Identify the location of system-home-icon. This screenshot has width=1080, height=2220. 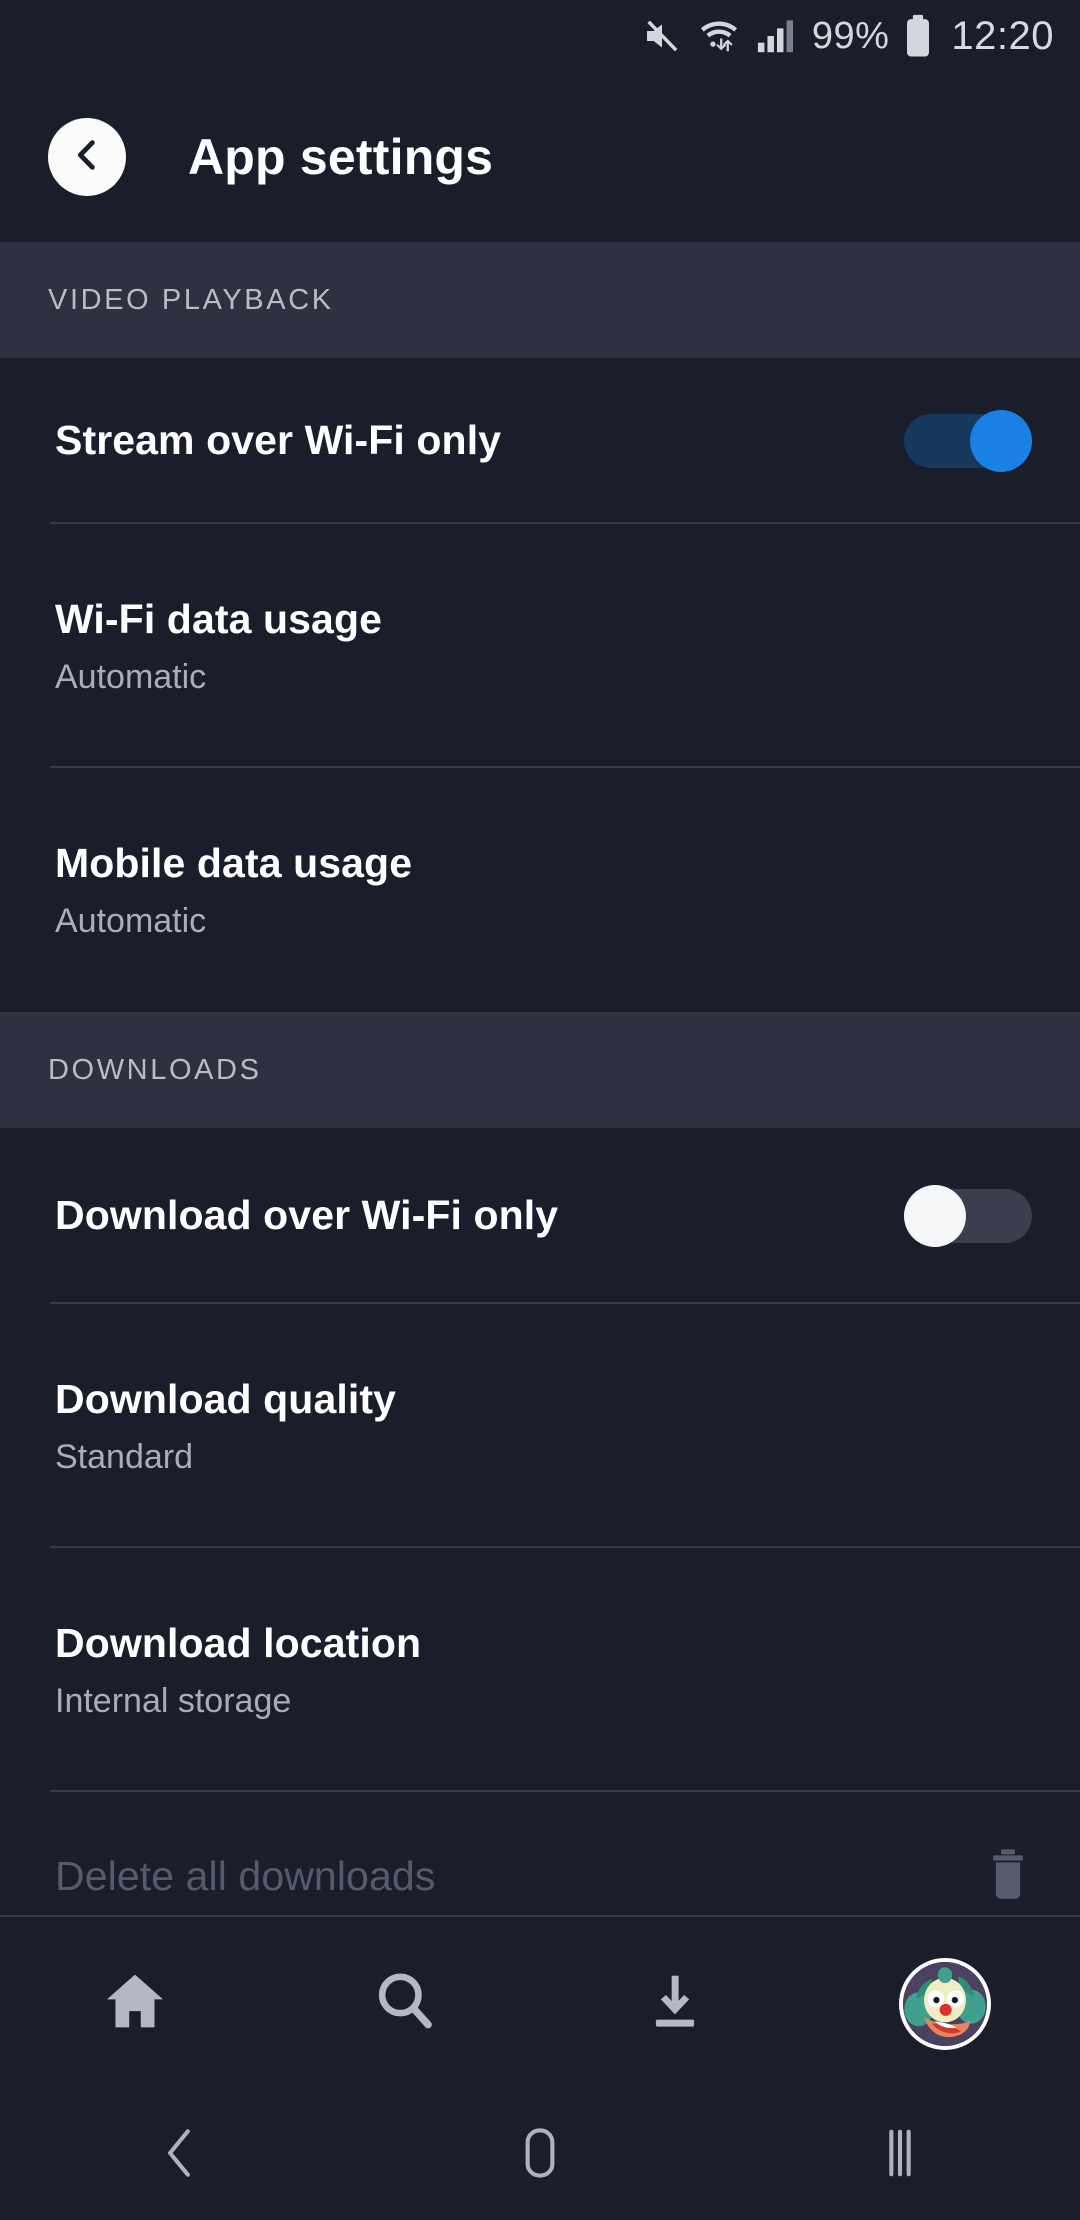
(540, 2155).